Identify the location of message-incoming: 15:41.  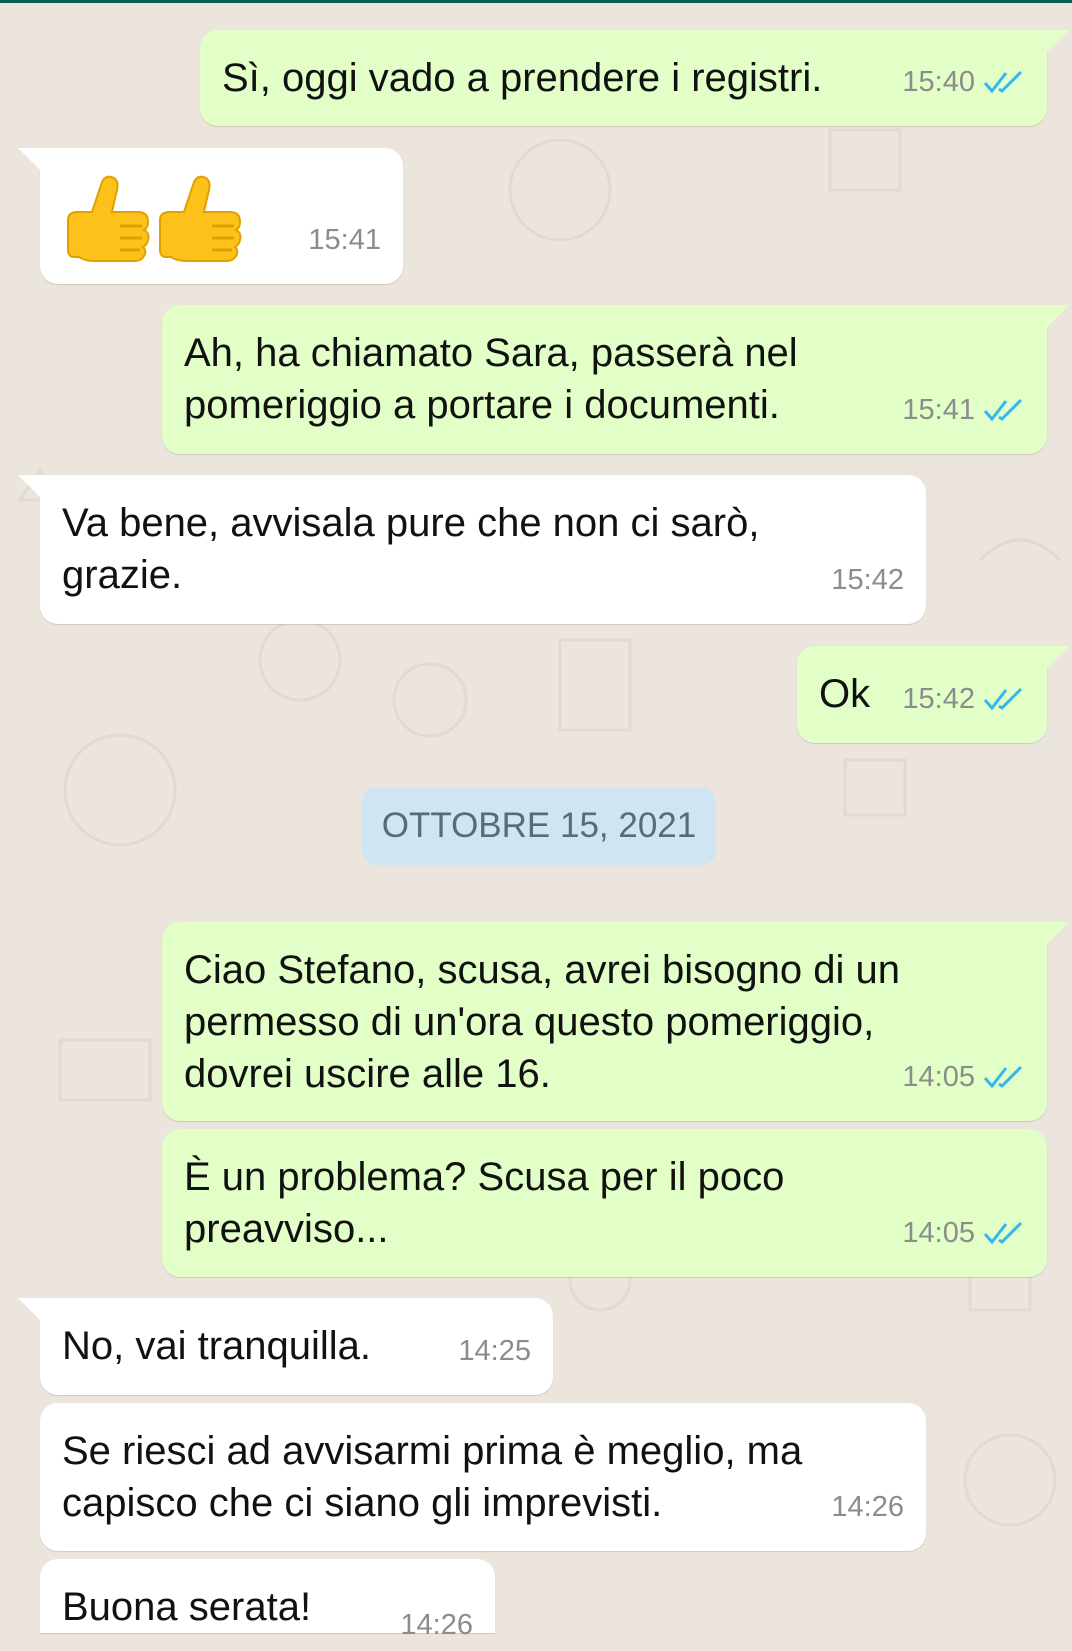
(221, 216).